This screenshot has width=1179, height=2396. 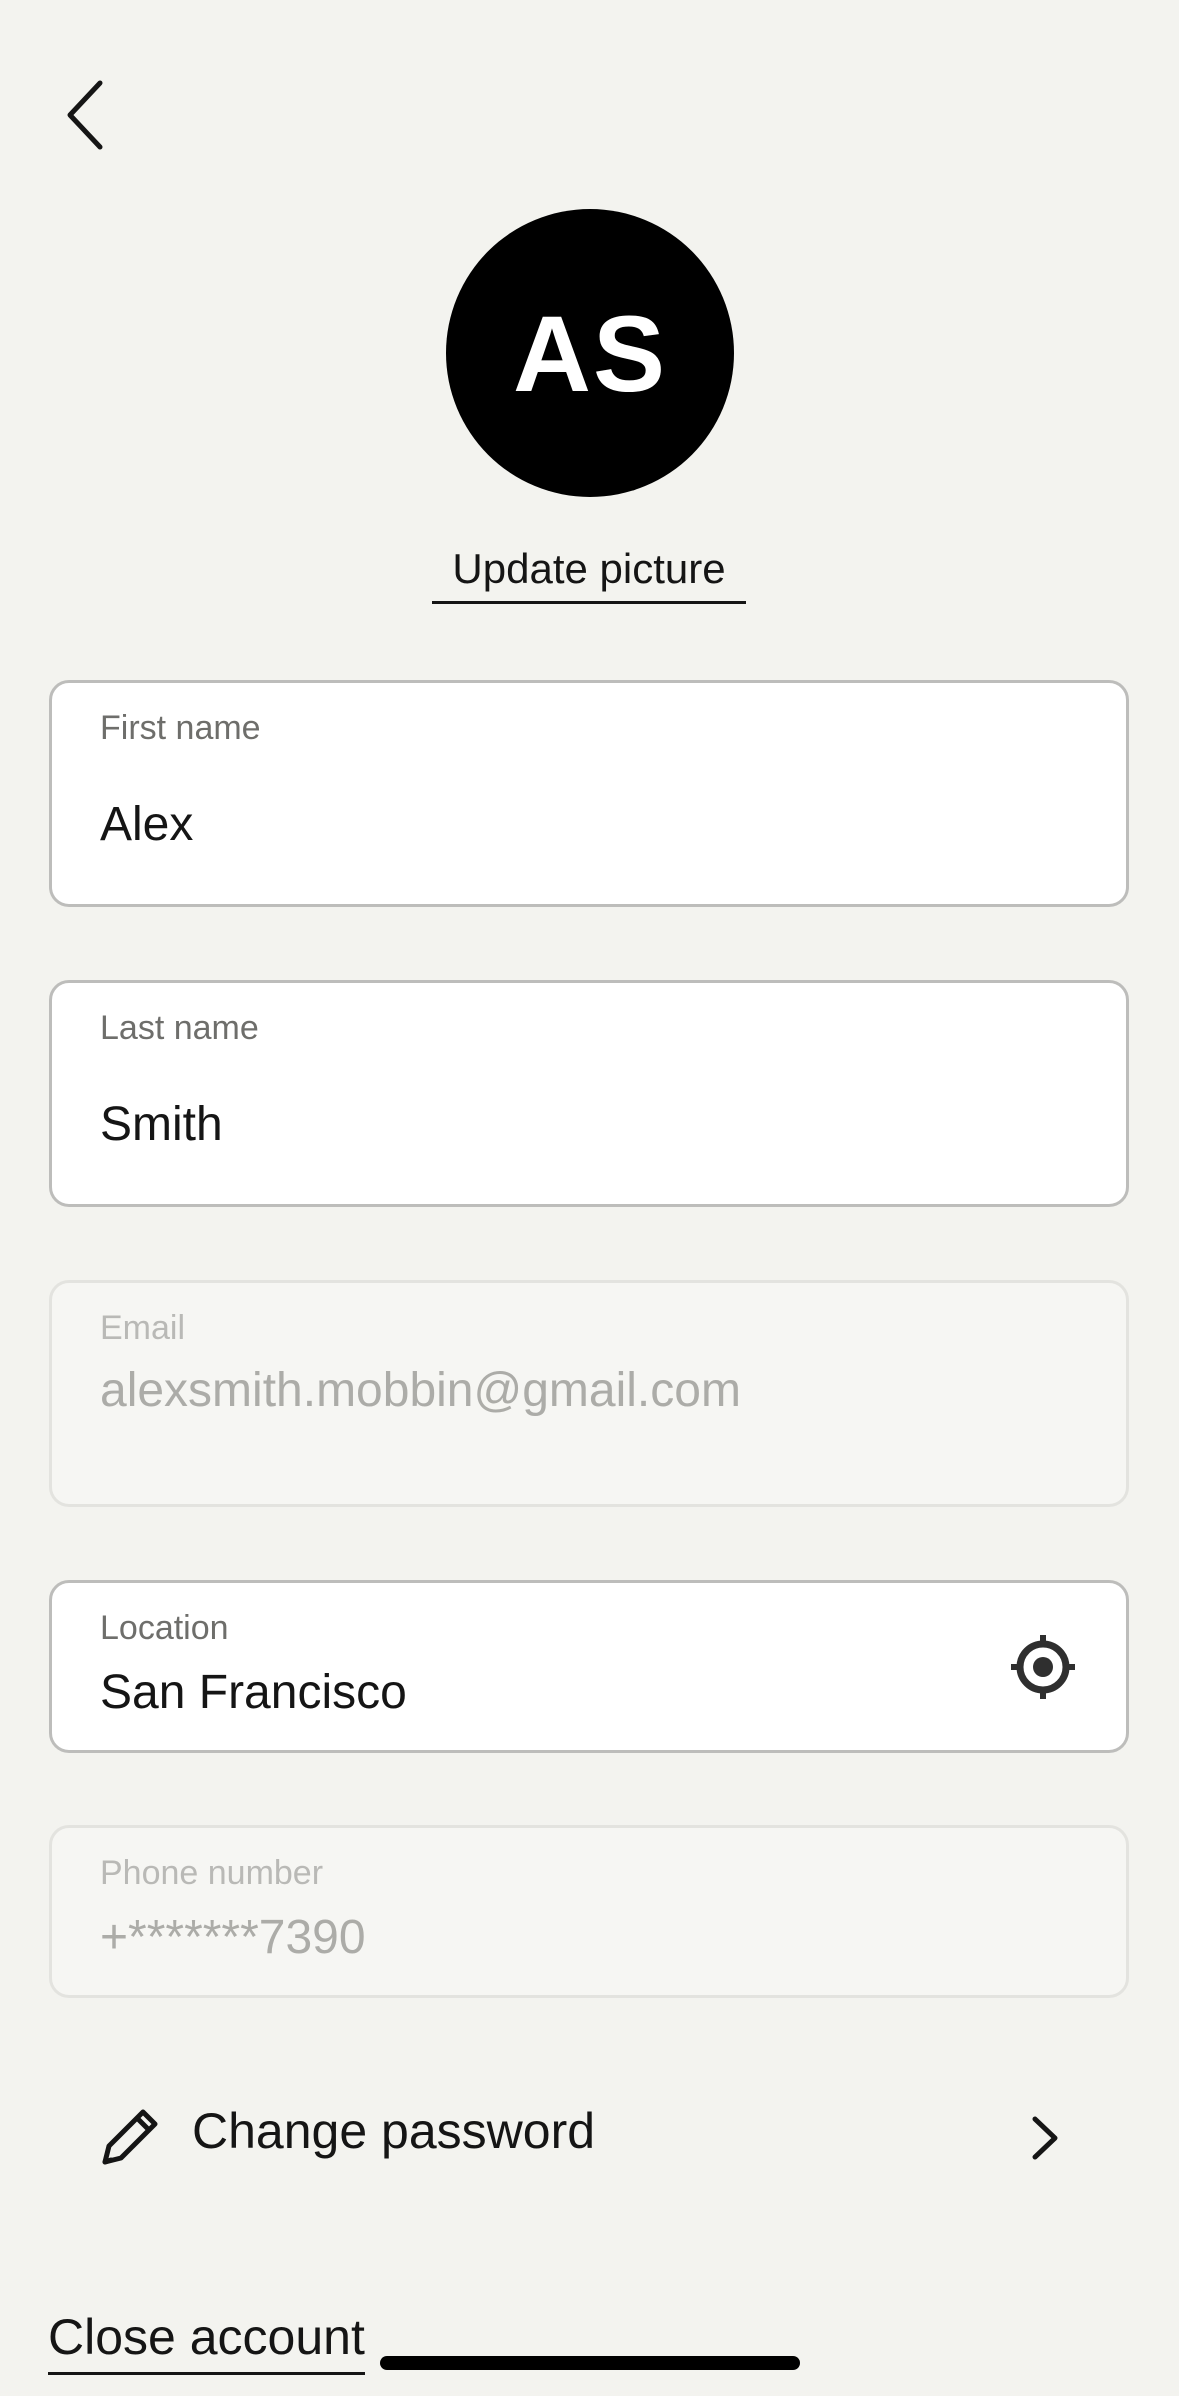 What do you see at coordinates (1045, 2138) in the screenshot?
I see `chevron-right-icon` at bounding box center [1045, 2138].